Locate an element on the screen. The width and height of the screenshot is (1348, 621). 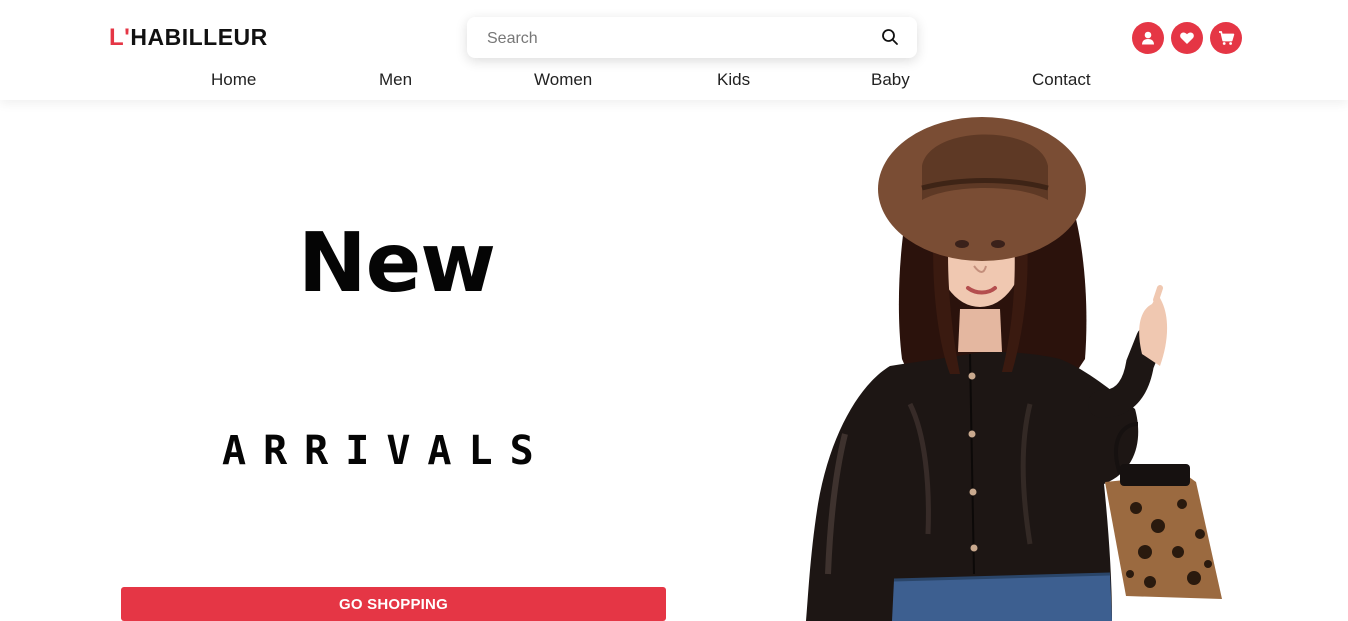
header-actions is located at coordinates (1187, 38).